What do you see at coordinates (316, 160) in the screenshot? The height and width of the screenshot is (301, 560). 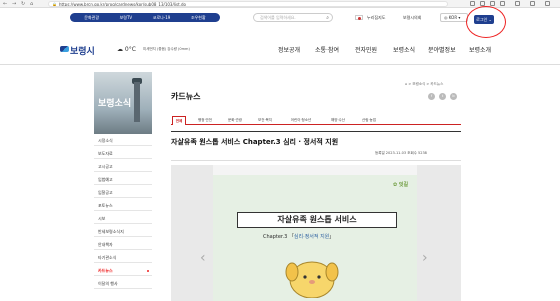 I see `meta-divider` at bounding box center [316, 160].